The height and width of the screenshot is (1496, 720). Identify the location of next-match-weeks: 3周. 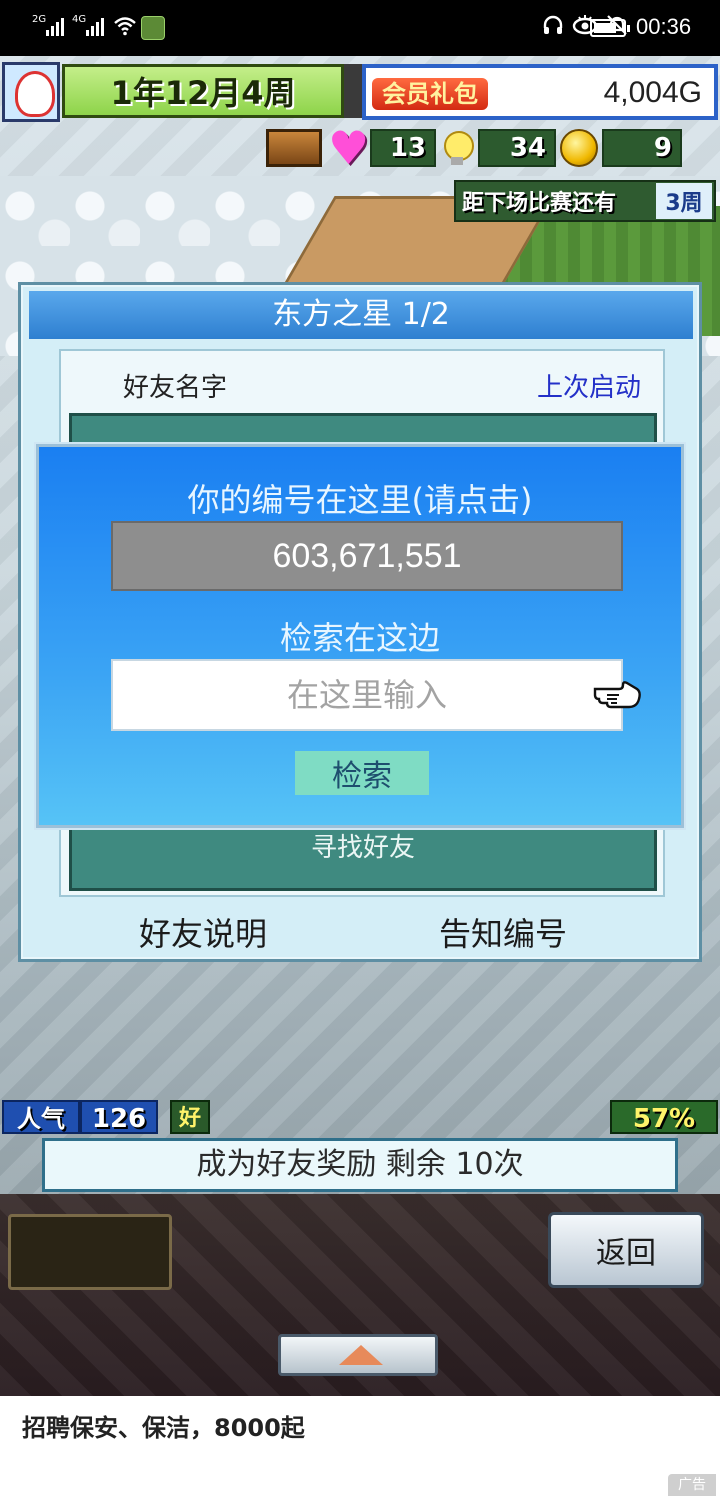
(684, 201).